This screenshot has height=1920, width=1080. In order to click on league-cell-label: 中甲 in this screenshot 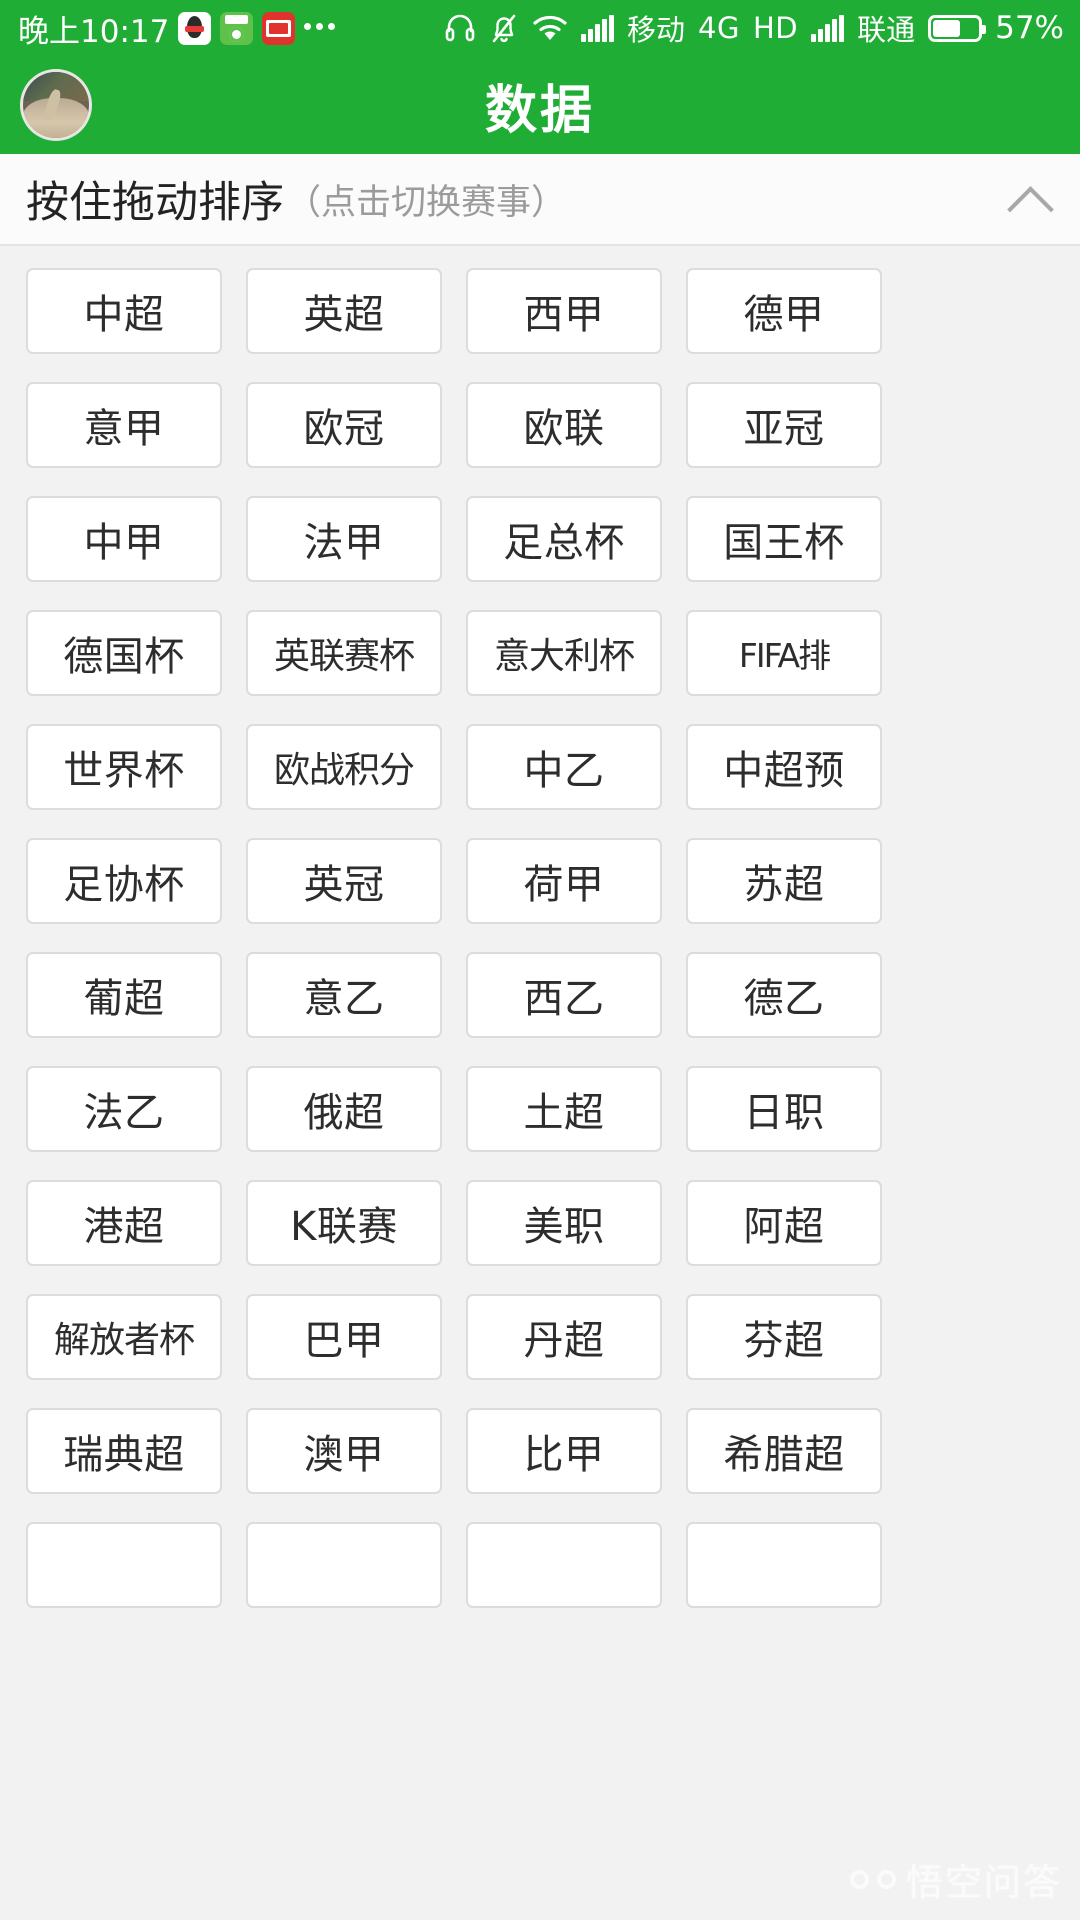, I will do `click(124, 543)`.